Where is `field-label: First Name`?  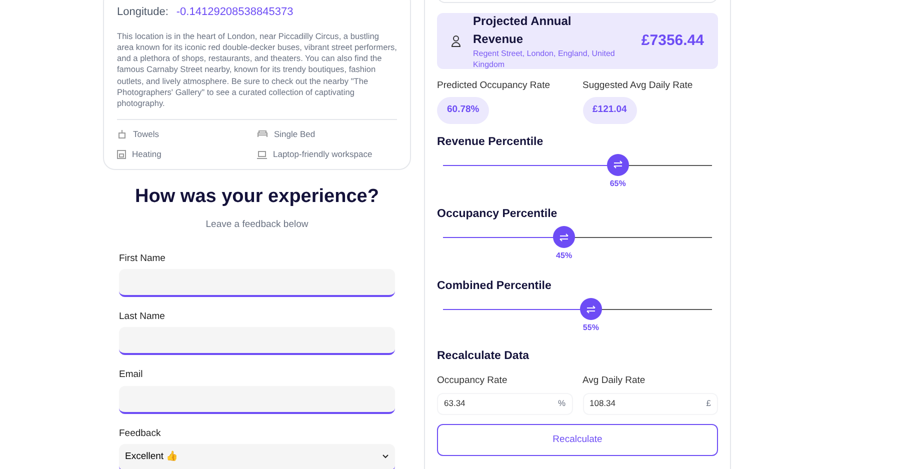
field-label: First Name is located at coordinates (142, 259).